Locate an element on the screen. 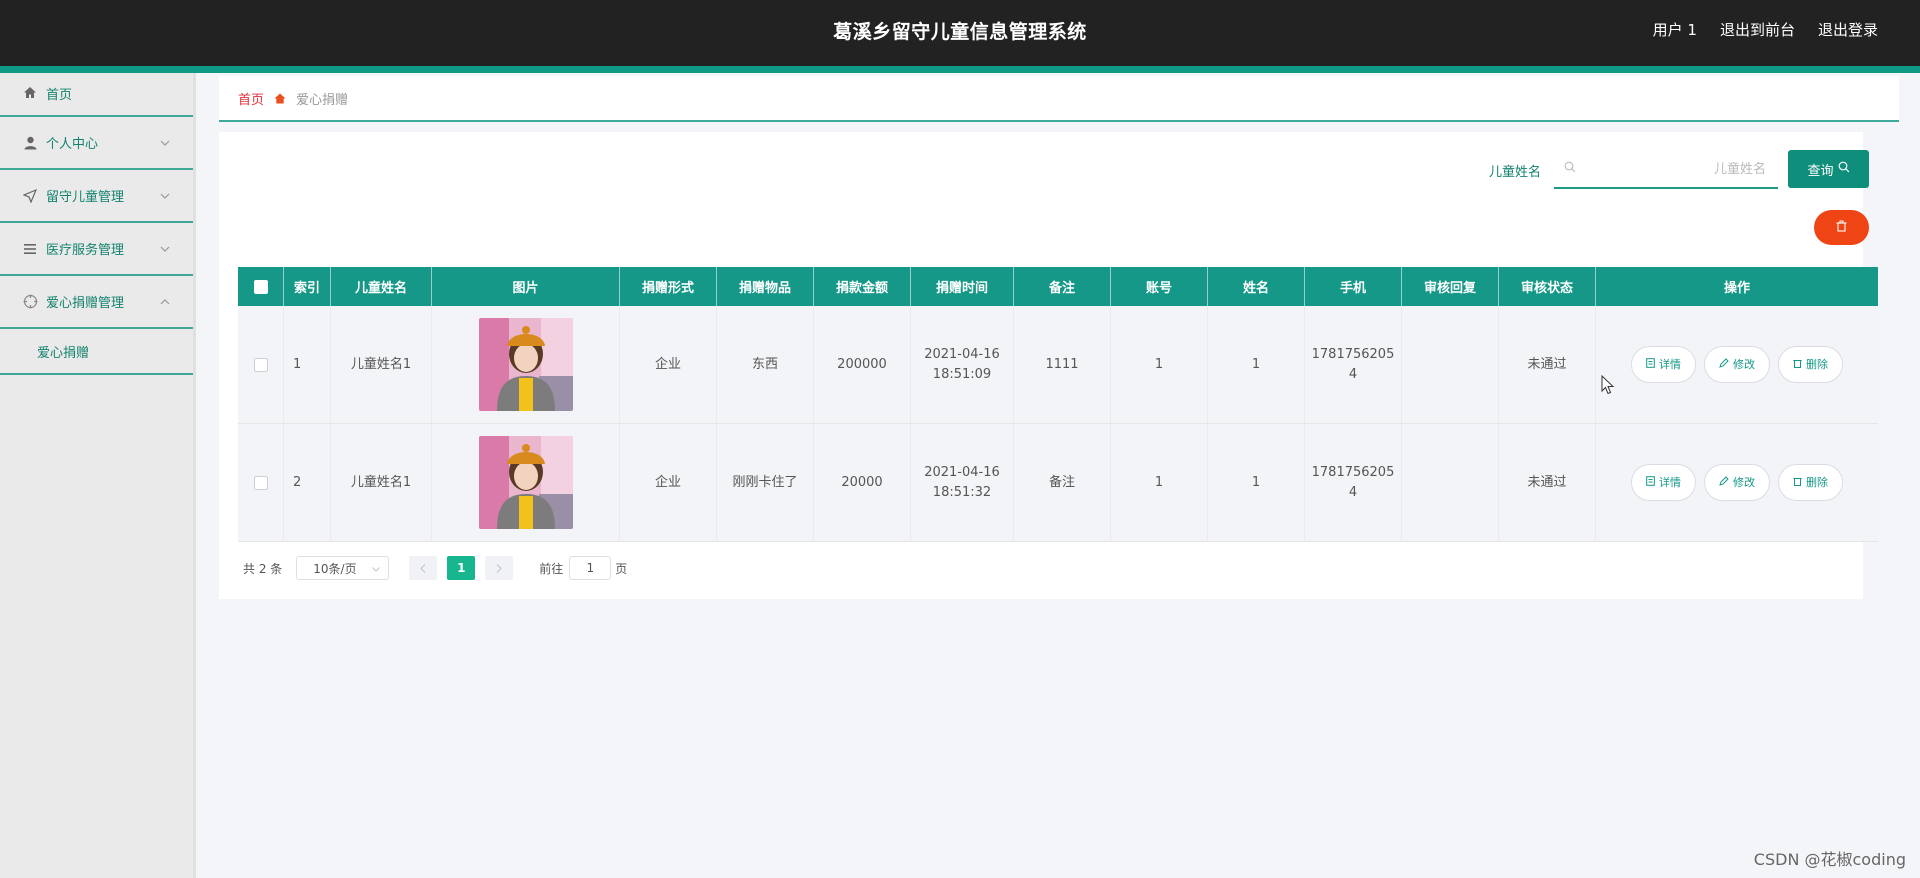 The image size is (1920, 878). search-button: 查询 is located at coordinates (1828, 169).